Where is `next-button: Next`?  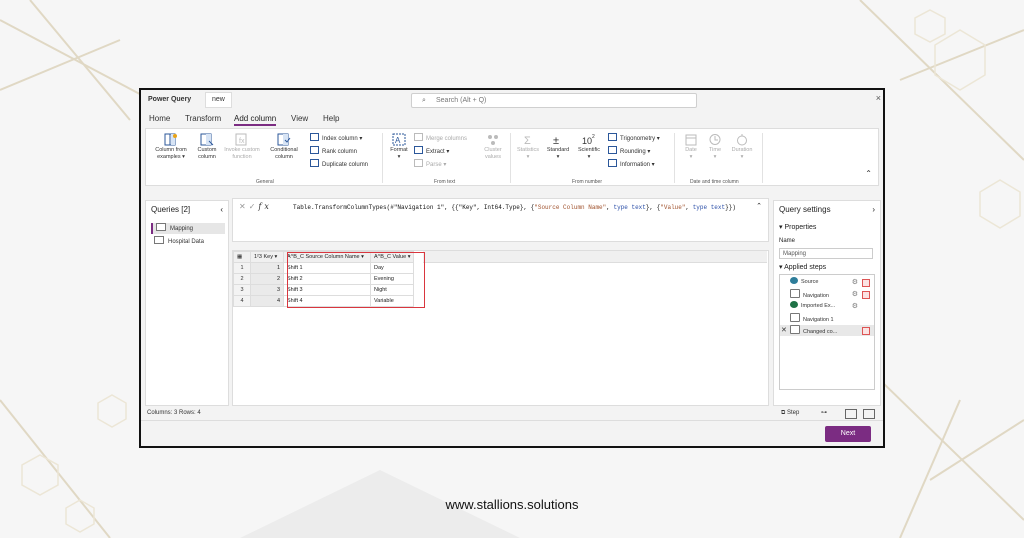
next-button: Next is located at coordinates (848, 434).